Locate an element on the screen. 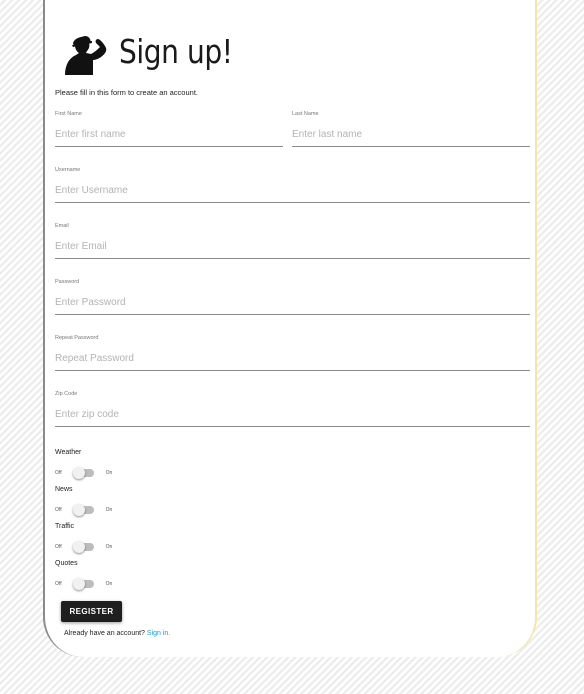 This screenshot has width=584, height=694. first-name-field: First Name is located at coordinates (169, 129).